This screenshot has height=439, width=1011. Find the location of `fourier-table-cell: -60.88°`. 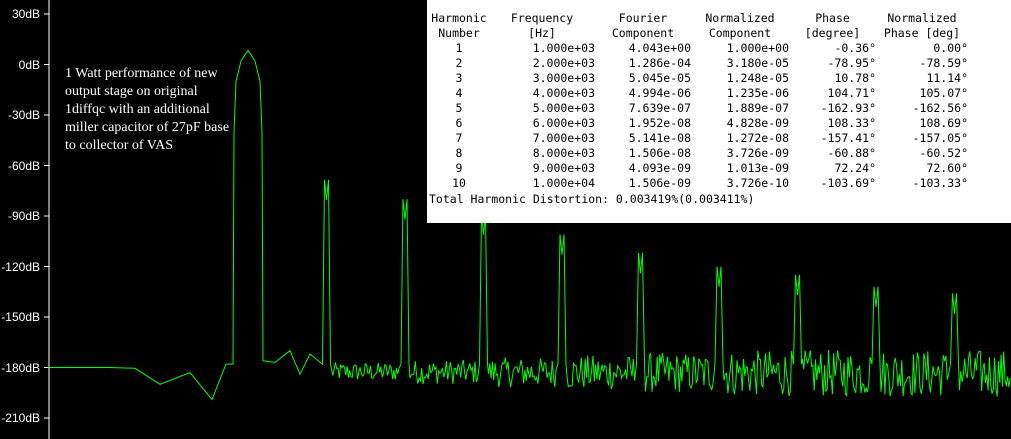

fourier-table-cell: -60.88° is located at coordinates (851, 153).